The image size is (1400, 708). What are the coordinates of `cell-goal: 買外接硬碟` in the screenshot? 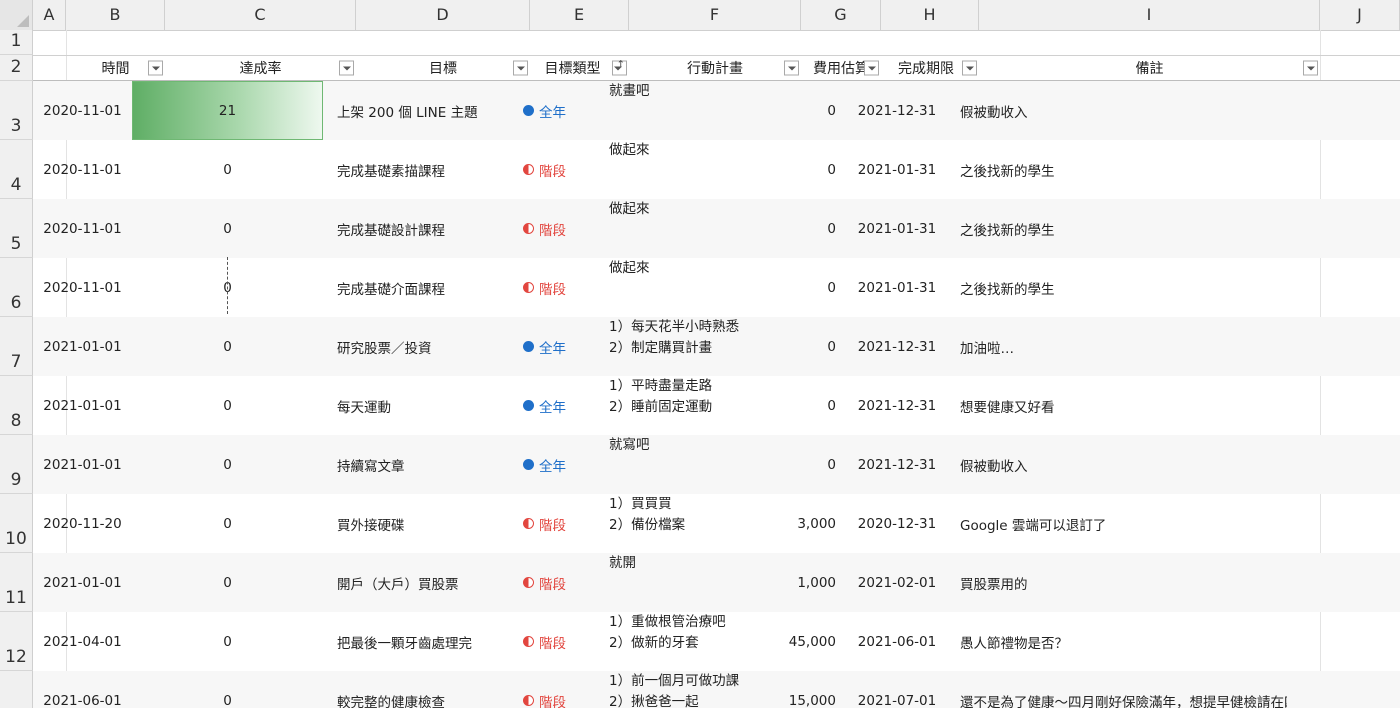 It's located at (410, 523).